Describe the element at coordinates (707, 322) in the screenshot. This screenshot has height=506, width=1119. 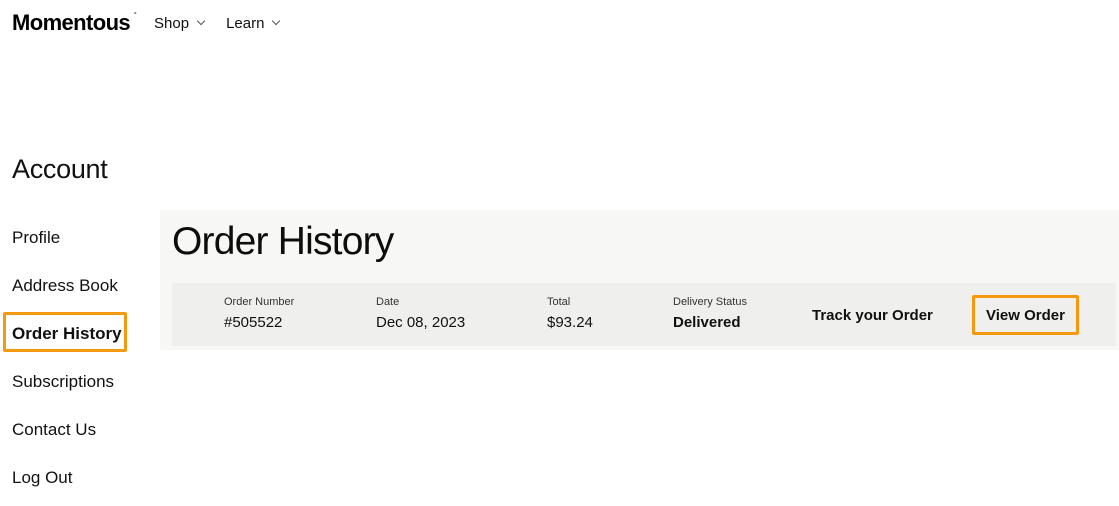
I see `delivery-status-value: Delivered` at that location.